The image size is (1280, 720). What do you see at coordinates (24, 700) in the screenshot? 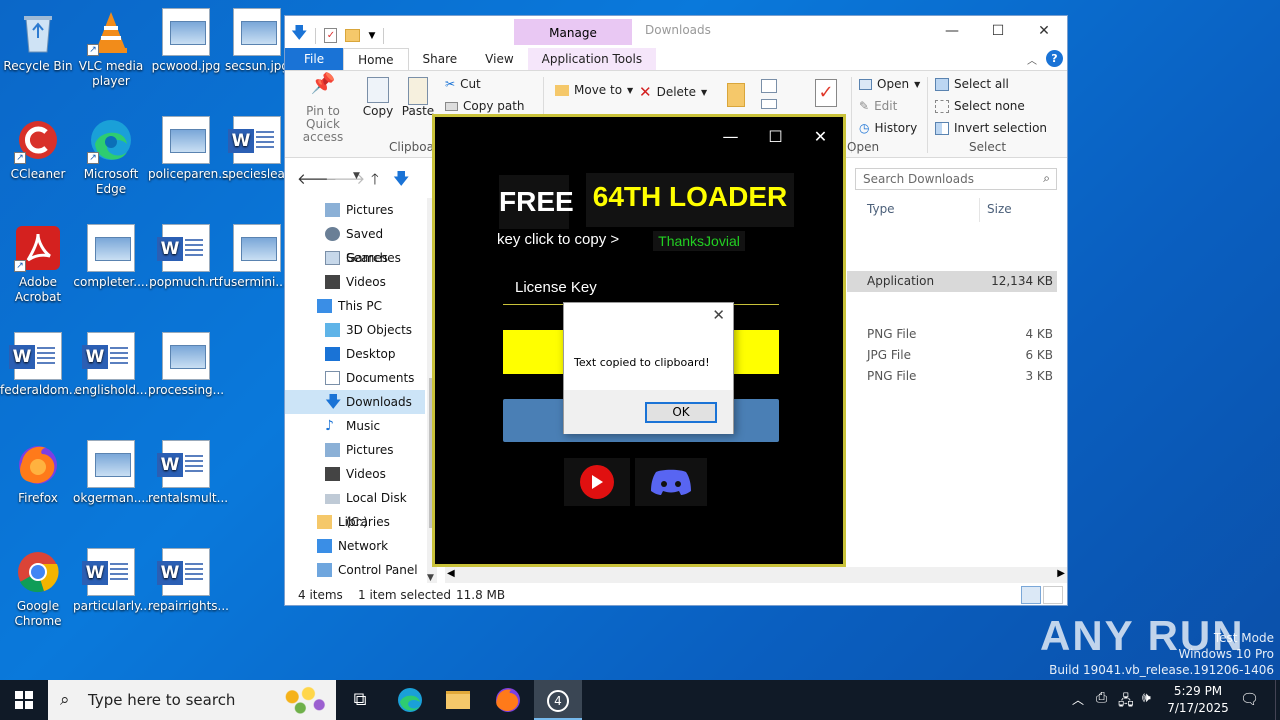
I see `start-button` at bounding box center [24, 700].